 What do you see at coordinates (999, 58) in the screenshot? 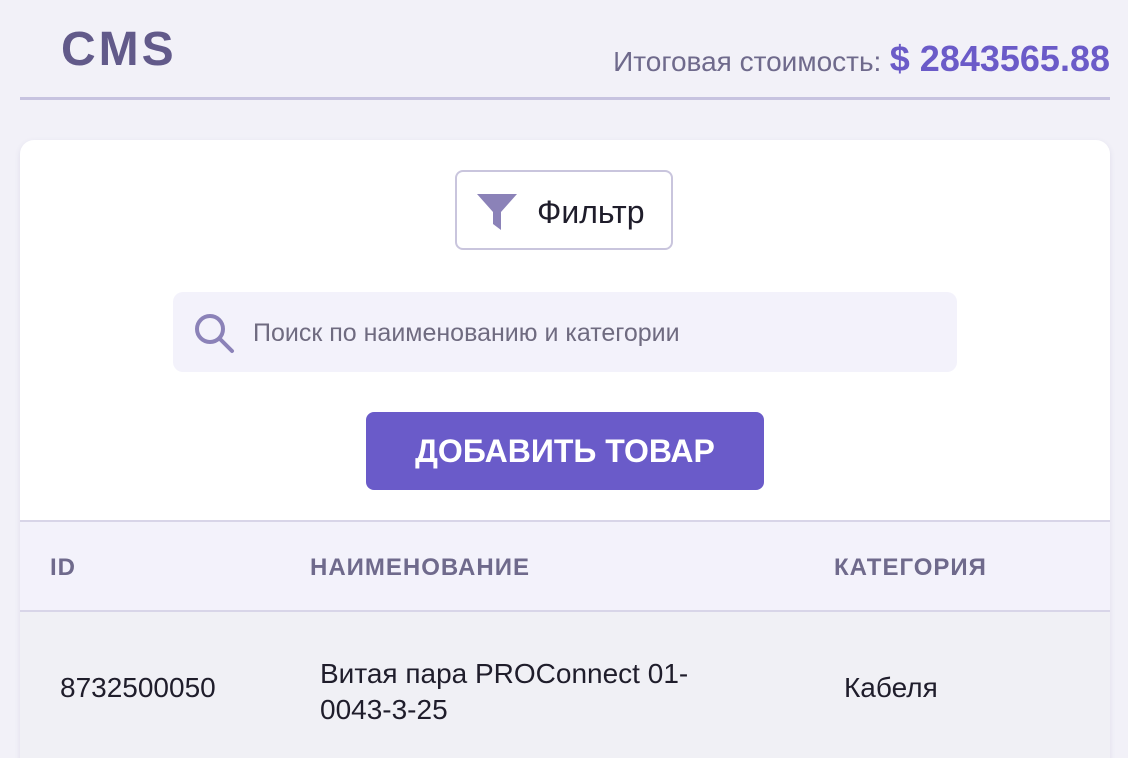
I see `total-cost-value: $ 2843565.88` at bounding box center [999, 58].